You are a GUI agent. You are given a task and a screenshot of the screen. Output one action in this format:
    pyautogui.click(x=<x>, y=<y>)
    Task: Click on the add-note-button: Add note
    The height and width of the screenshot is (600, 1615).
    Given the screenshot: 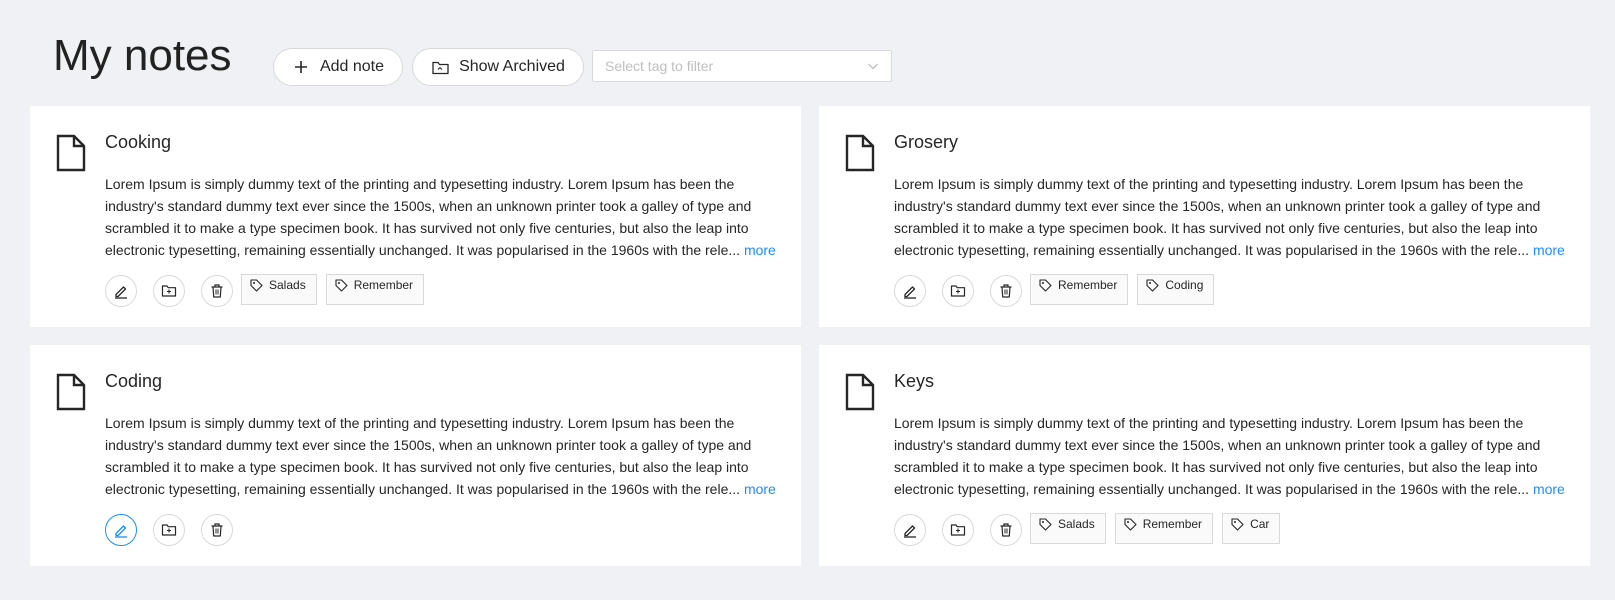 What is the action you would take?
    pyautogui.click(x=338, y=67)
    